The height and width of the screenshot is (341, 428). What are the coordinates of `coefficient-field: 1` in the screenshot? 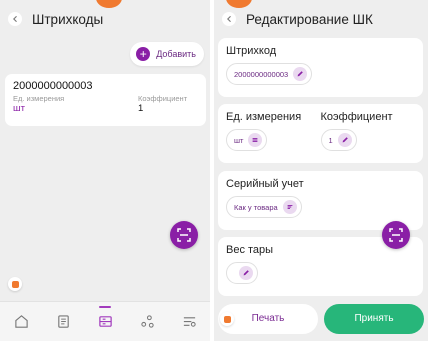 It's located at (338, 140).